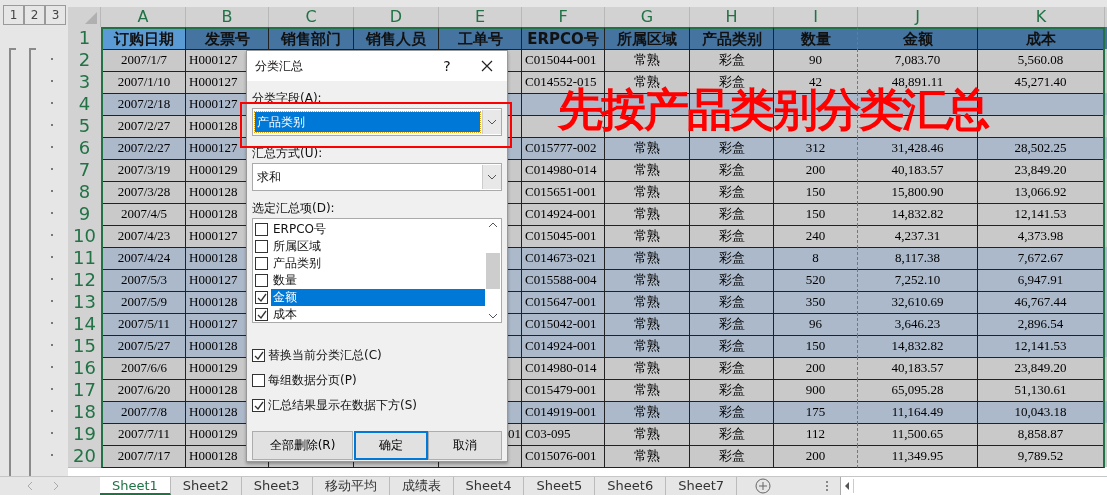 Image resolution: width=1107 pixels, height=495 pixels. Describe the element at coordinates (84, 302) in the screenshot. I see `row-number: 13` at that location.